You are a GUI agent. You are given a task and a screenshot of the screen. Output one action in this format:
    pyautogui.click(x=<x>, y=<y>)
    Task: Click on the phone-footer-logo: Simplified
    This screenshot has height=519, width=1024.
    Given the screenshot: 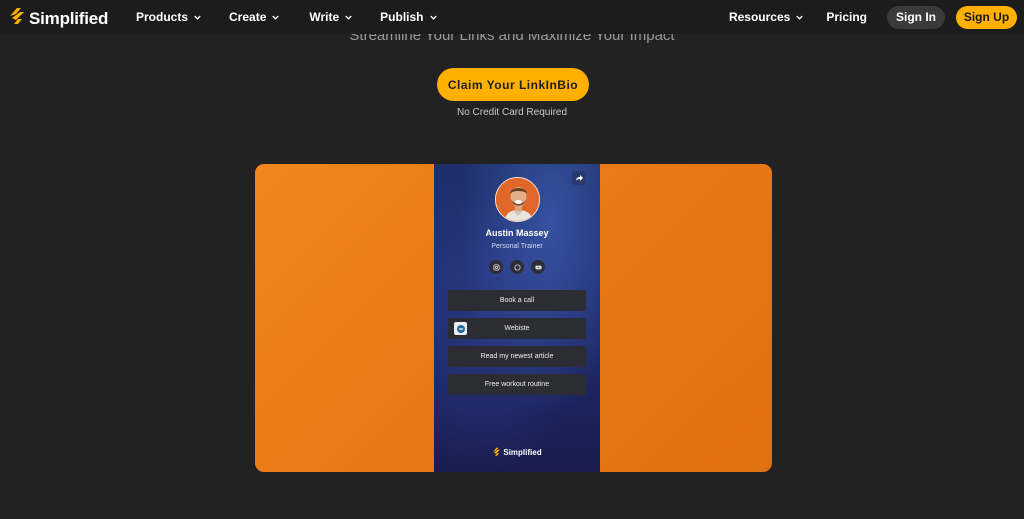 What is the action you would take?
    pyautogui.click(x=517, y=452)
    